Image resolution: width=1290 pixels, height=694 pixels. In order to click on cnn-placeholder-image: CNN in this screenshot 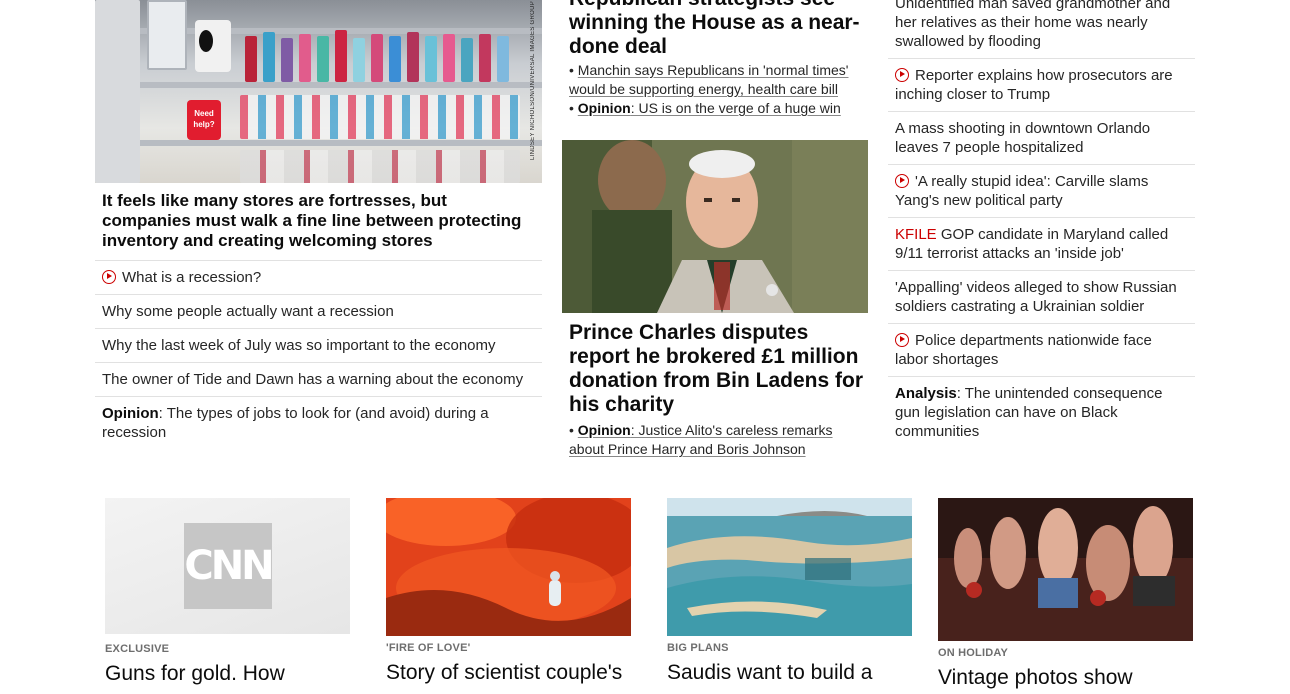, I will do `click(227, 566)`.